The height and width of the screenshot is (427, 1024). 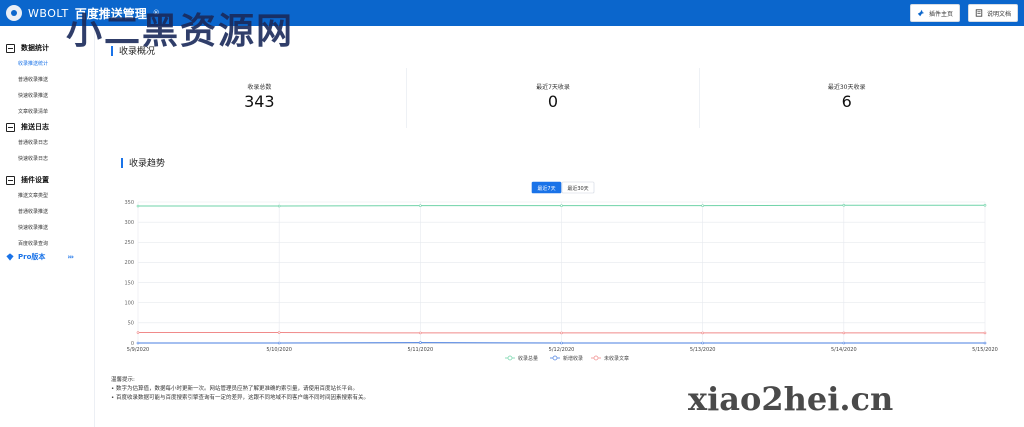 What do you see at coordinates (129, 304) in the screenshot?
I see `y-tick-label: 100` at bounding box center [129, 304].